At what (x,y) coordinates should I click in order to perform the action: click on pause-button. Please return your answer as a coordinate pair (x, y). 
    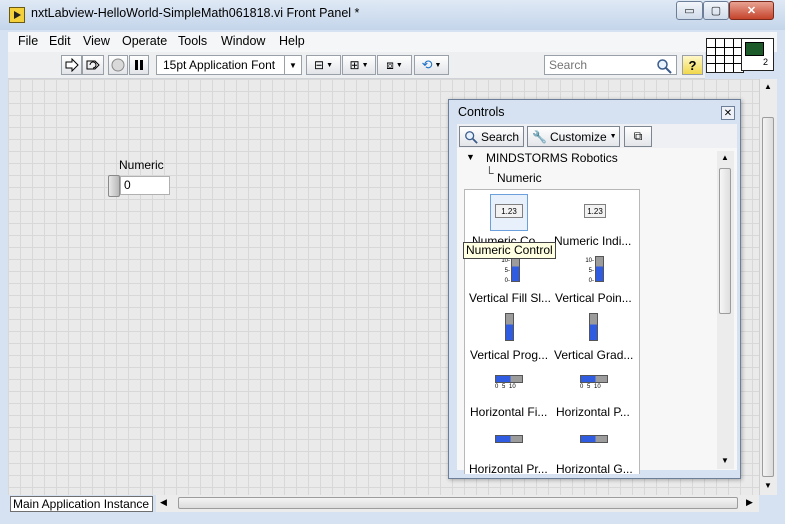
    Looking at the image, I should click on (139, 65).